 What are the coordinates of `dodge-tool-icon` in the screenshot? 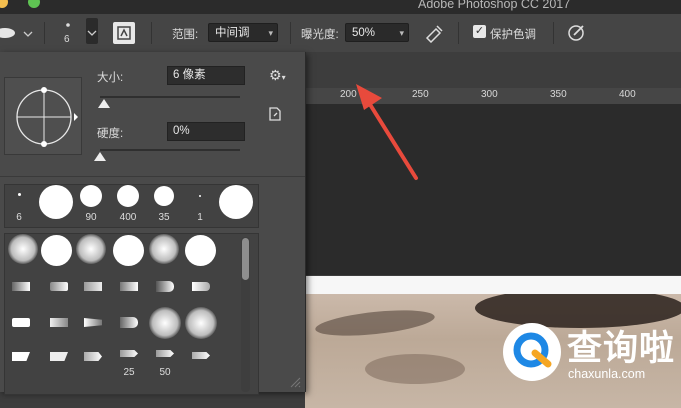 It's located at (19, 33).